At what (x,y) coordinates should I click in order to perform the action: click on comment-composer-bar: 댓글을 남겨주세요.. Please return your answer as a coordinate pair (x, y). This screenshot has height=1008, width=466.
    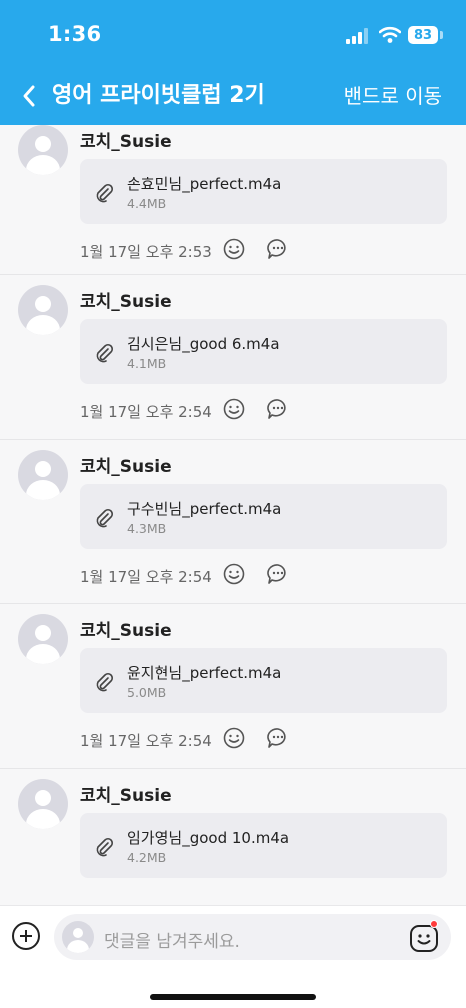
    Looking at the image, I should click on (233, 956).